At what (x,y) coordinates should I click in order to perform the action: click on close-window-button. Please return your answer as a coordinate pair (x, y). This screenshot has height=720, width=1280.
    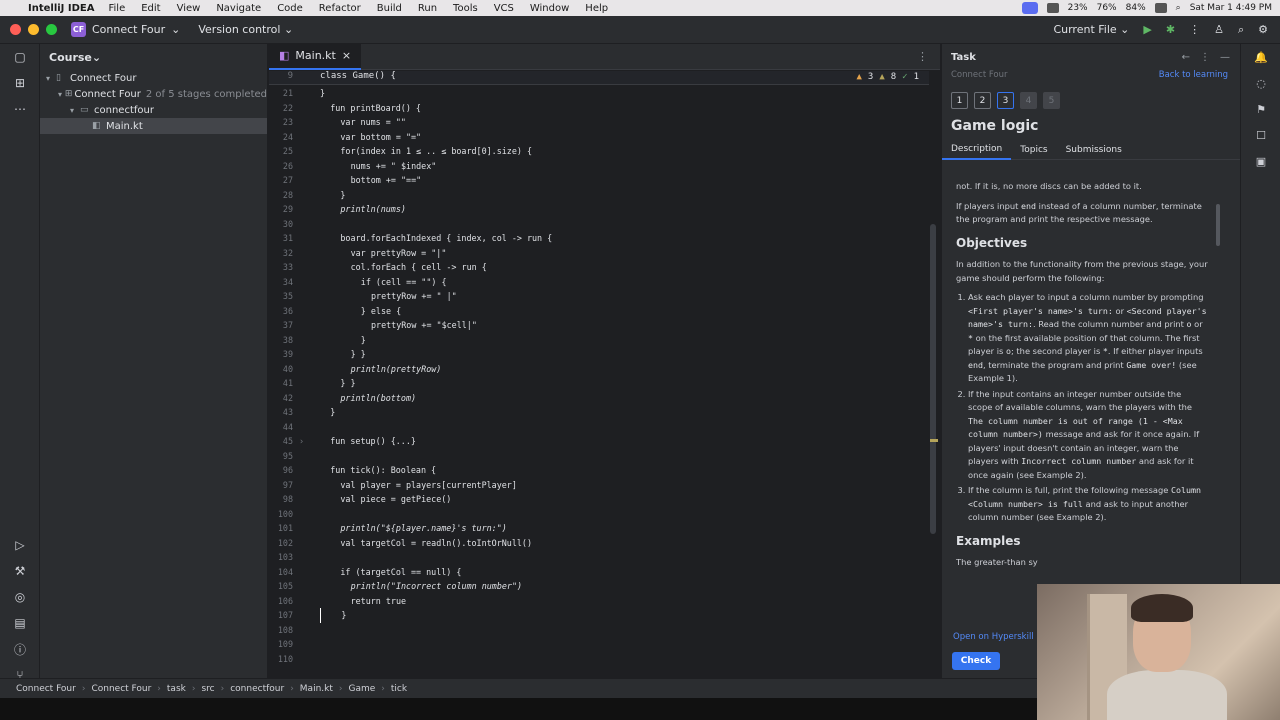
    Looking at the image, I should click on (15, 29).